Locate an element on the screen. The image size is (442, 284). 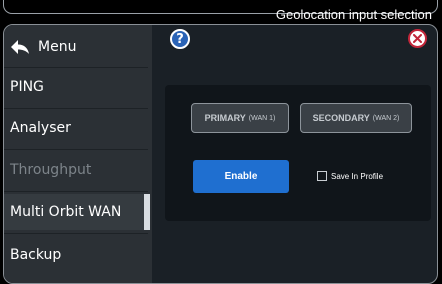
sidebar-item-throughput: Throughput is located at coordinates (76, 170).